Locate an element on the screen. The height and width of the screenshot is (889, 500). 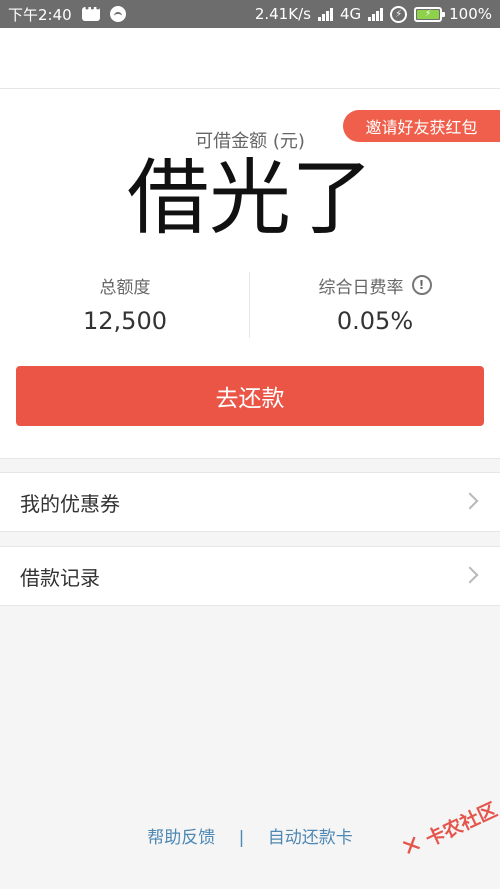
help-feedback-link: 帮助反馈 is located at coordinates (181, 838).